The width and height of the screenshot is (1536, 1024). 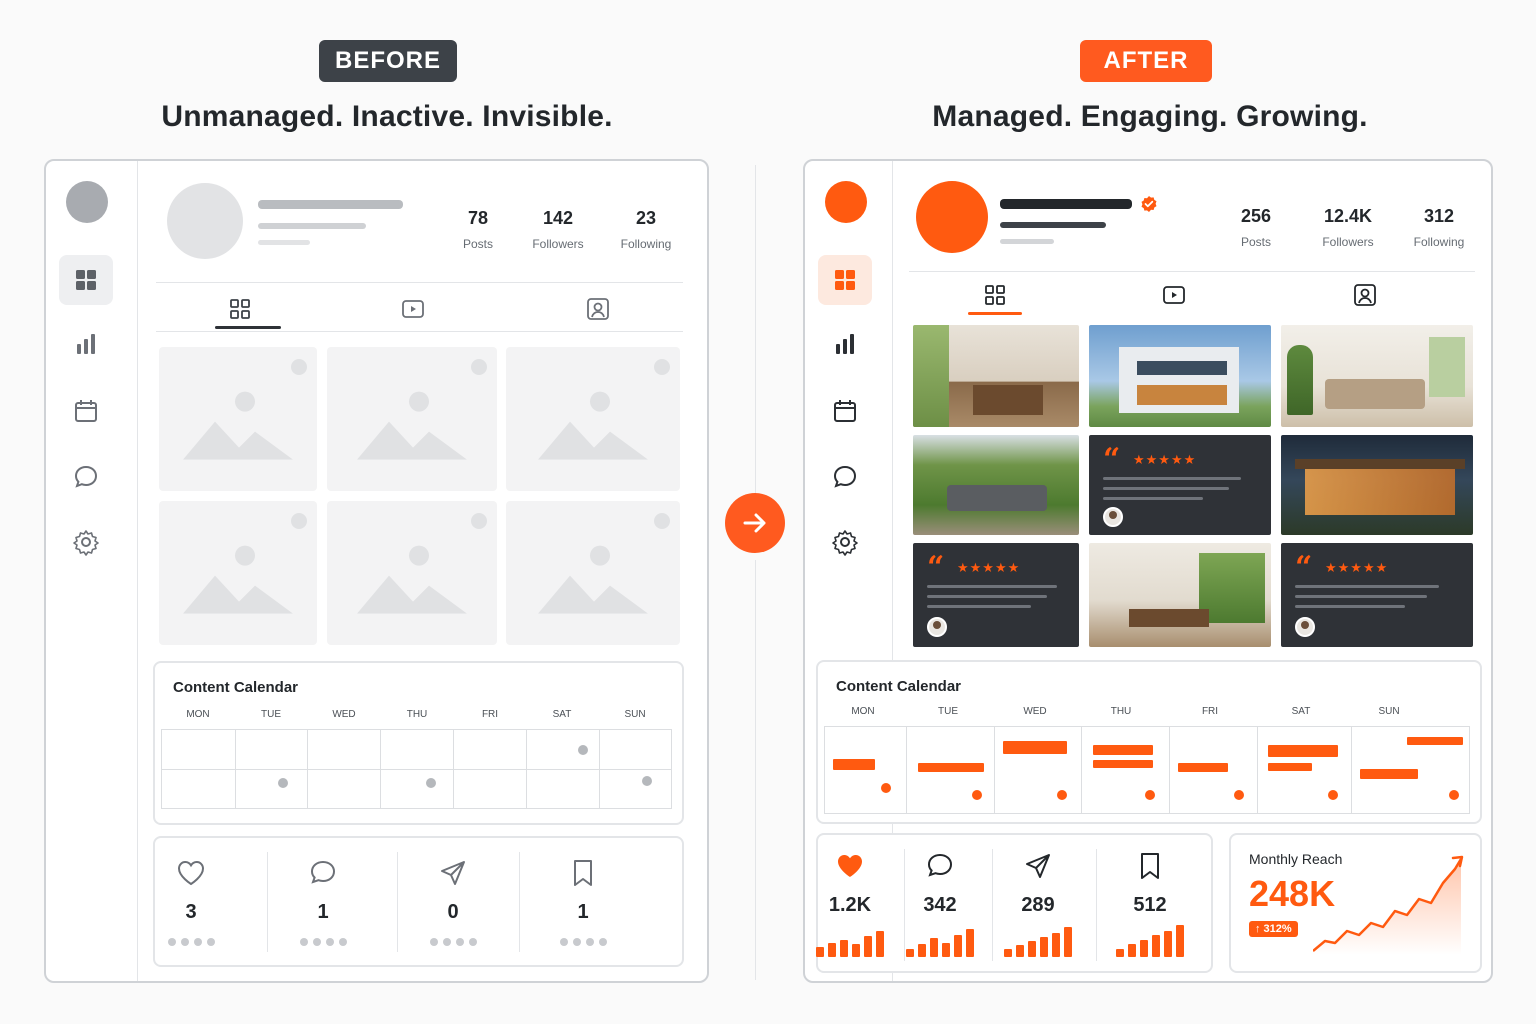 What do you see at coordinates (899, 686) in the screenshot?
I see `calendar-title: Content Calendar` at bounding box center [899, 686].